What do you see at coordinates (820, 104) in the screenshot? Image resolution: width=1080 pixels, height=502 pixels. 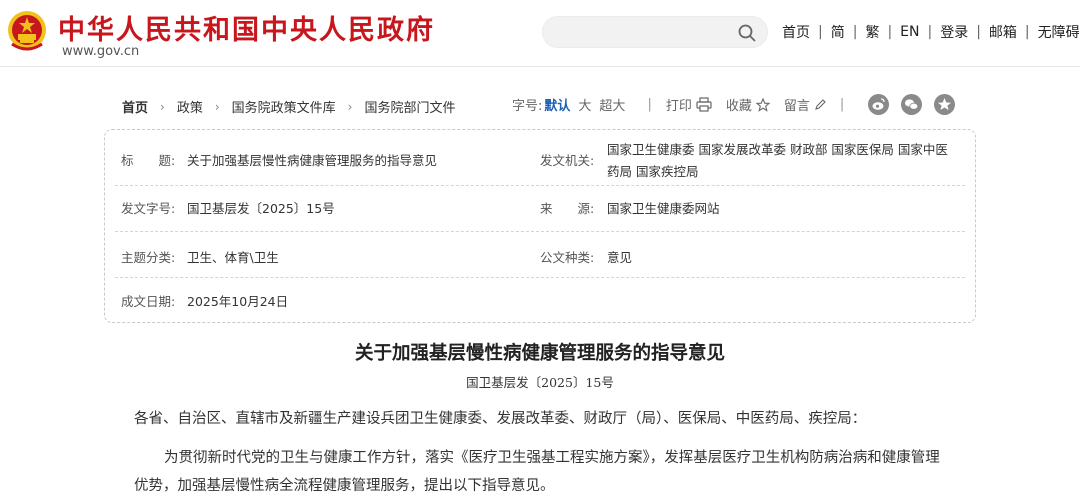 I see `pencil-icon` at bounding box center [820, 104].